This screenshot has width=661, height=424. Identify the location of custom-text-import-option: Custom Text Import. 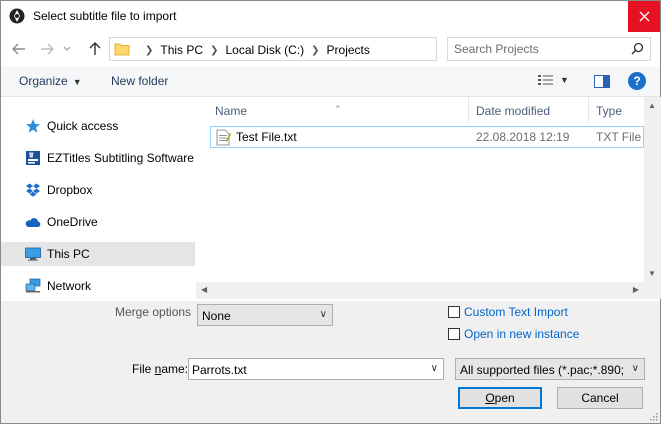
(508, 312).